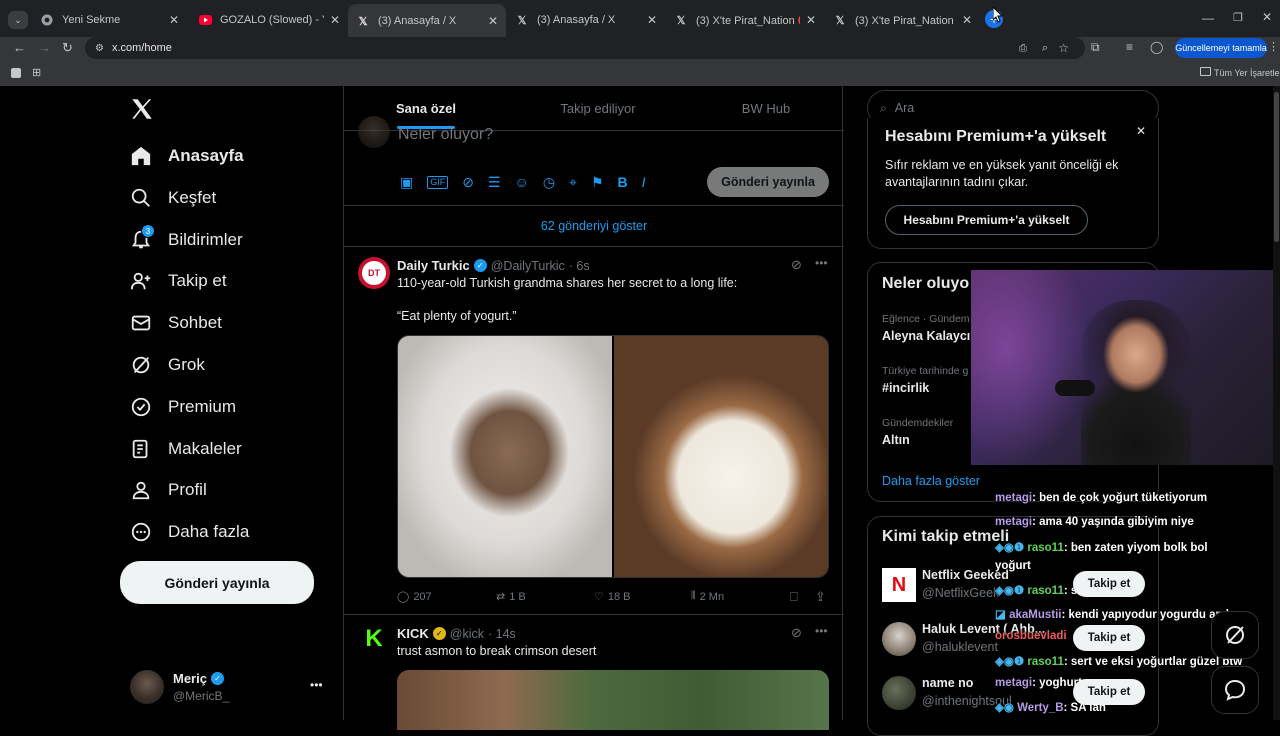  What do you see at coordinates (183, 407) in the screenshot?
I see `sidebar-item-premium: Premium` at bounding box center [183, 407].